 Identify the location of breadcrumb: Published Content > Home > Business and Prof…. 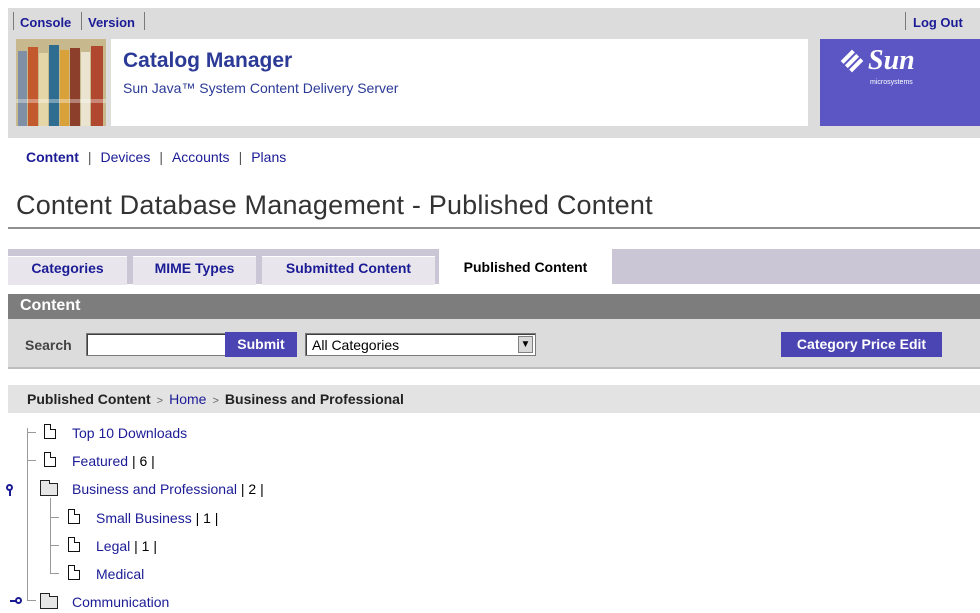
(494, 399).